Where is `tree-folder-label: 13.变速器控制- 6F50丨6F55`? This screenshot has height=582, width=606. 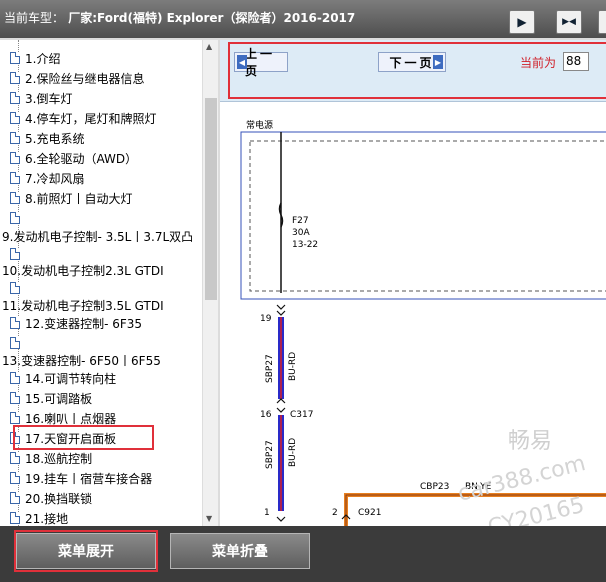
tree-folder-label: 13.变速器控制- 6F50丨6F55 is located at coordinates (81, 360).